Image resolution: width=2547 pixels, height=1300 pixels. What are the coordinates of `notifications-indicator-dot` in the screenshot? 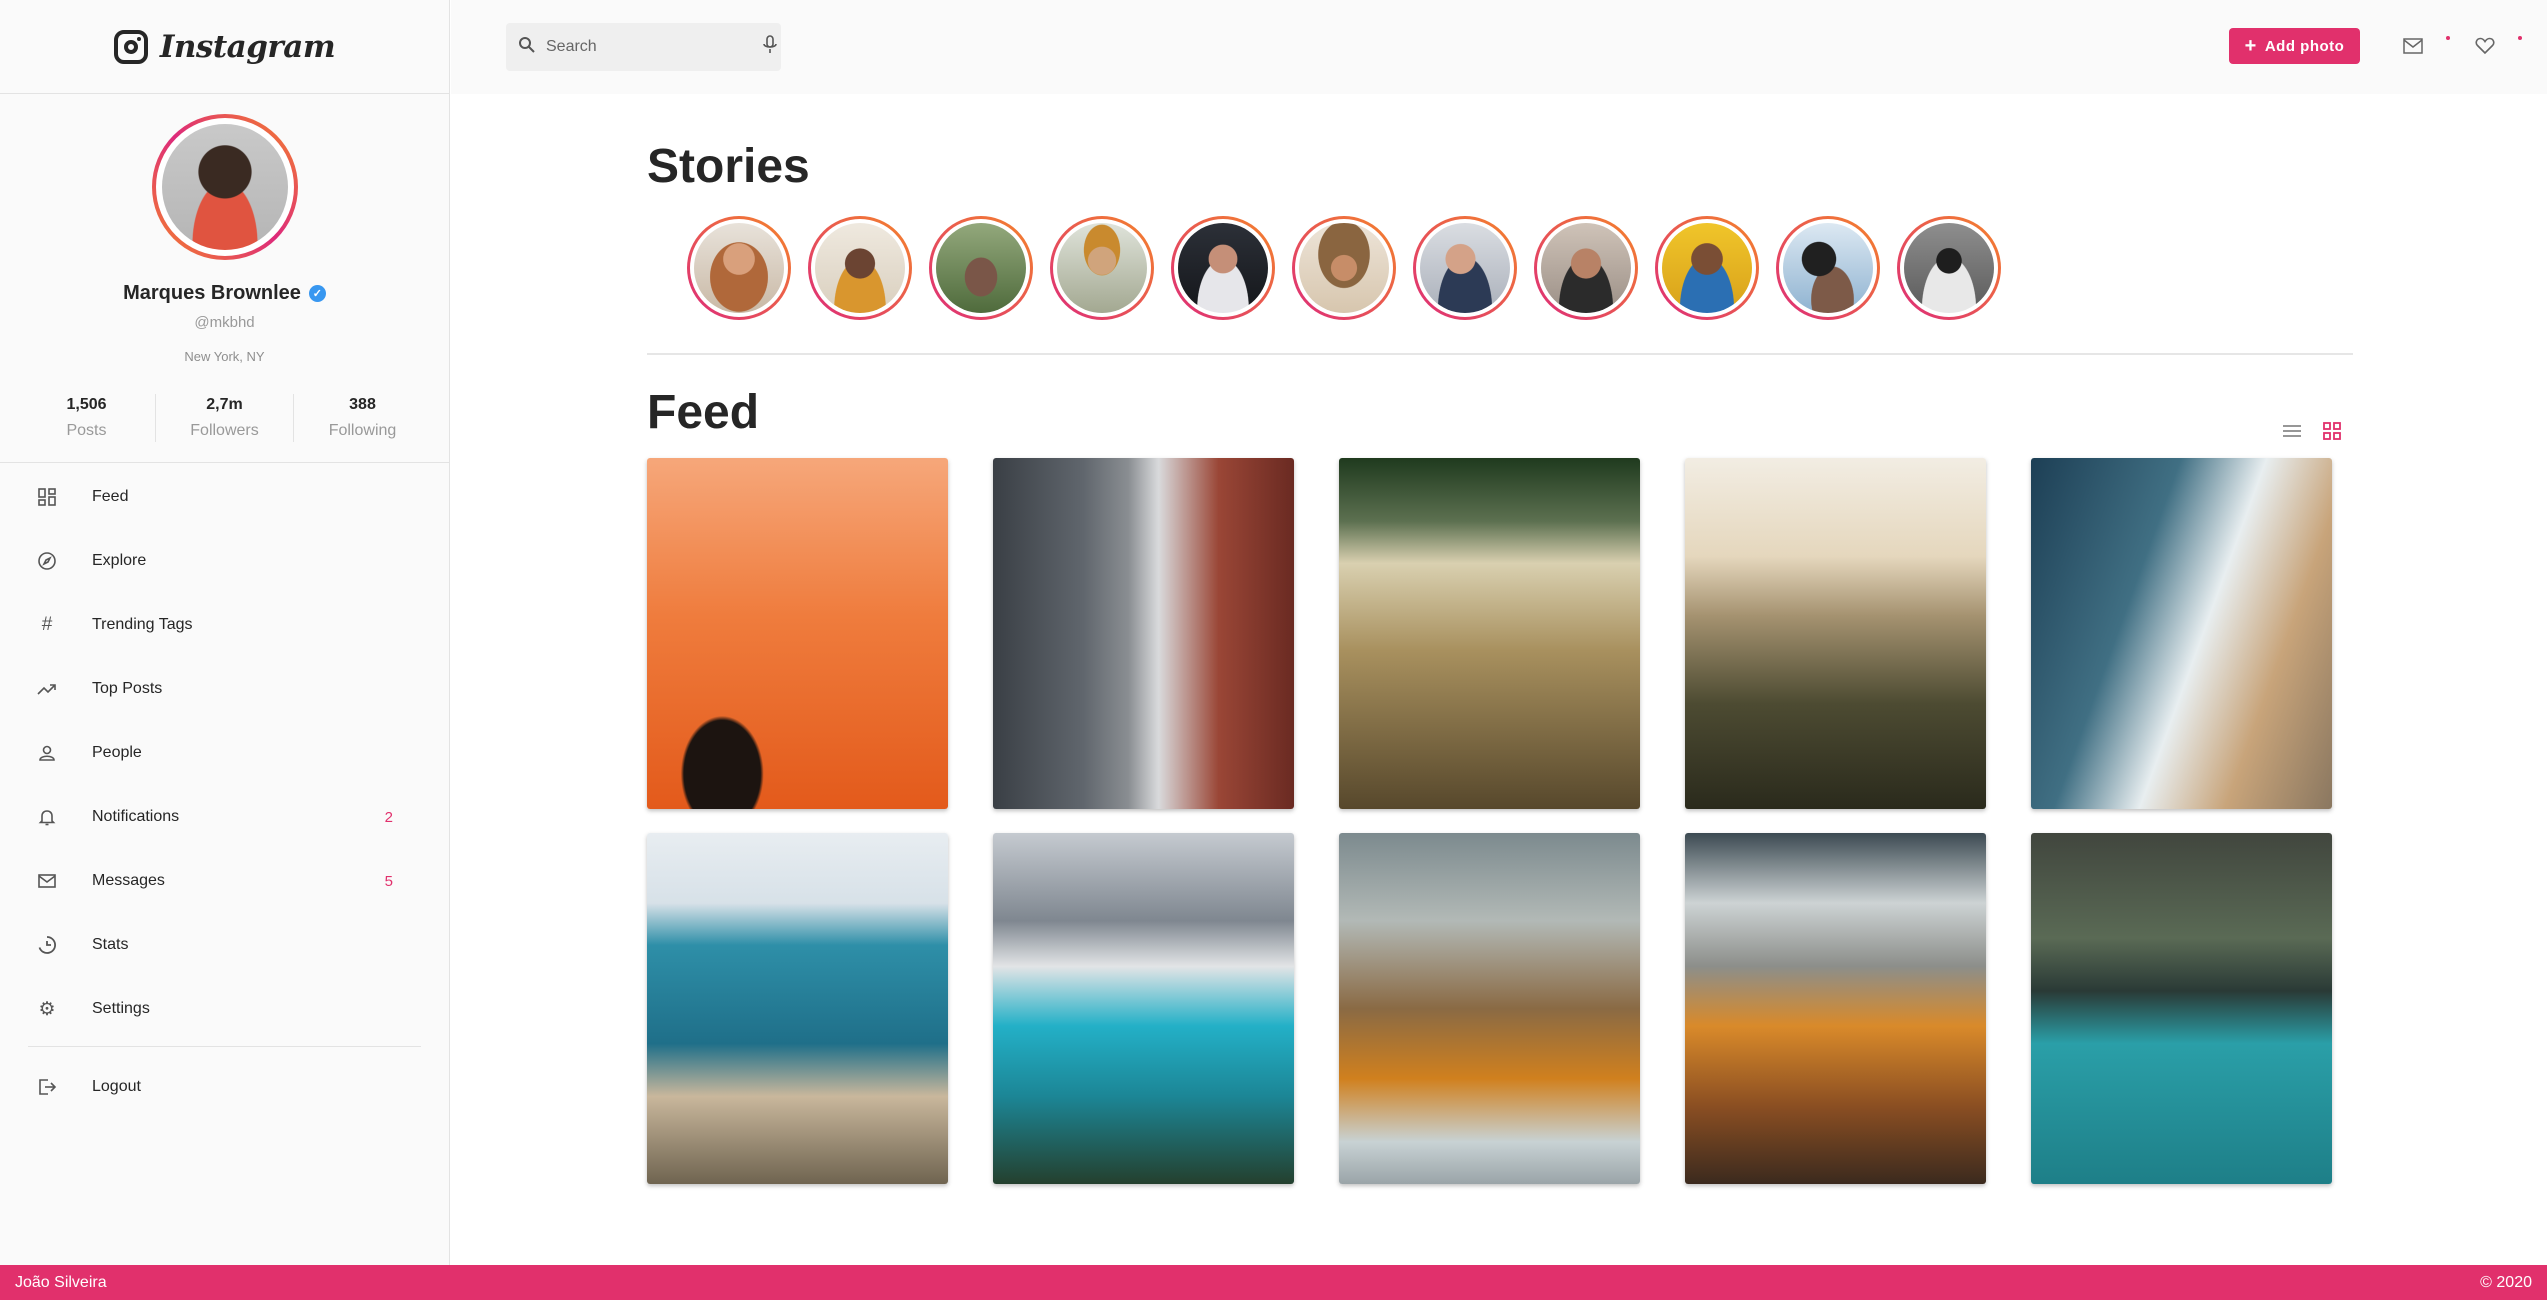 It's located at (2520, 38).